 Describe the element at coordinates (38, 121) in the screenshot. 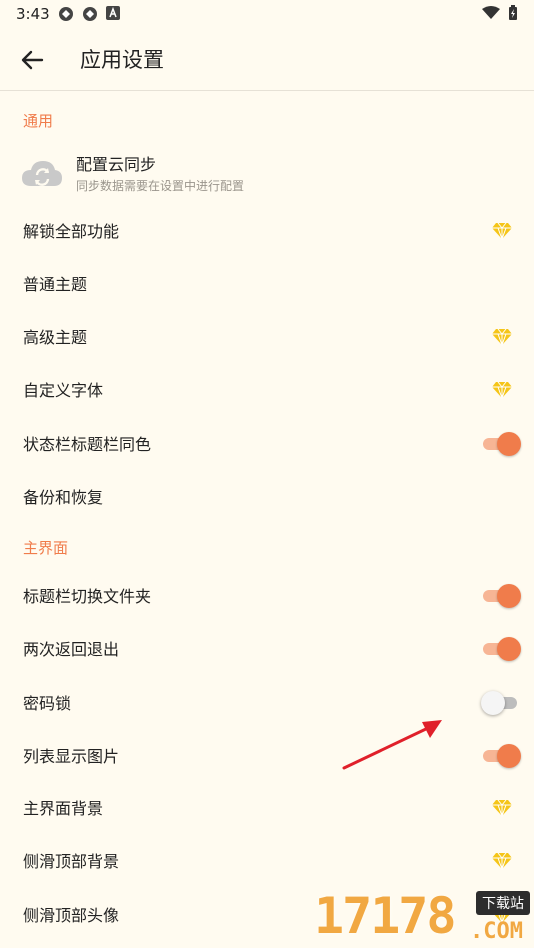

I see `section-header-general: 通用` at that location.